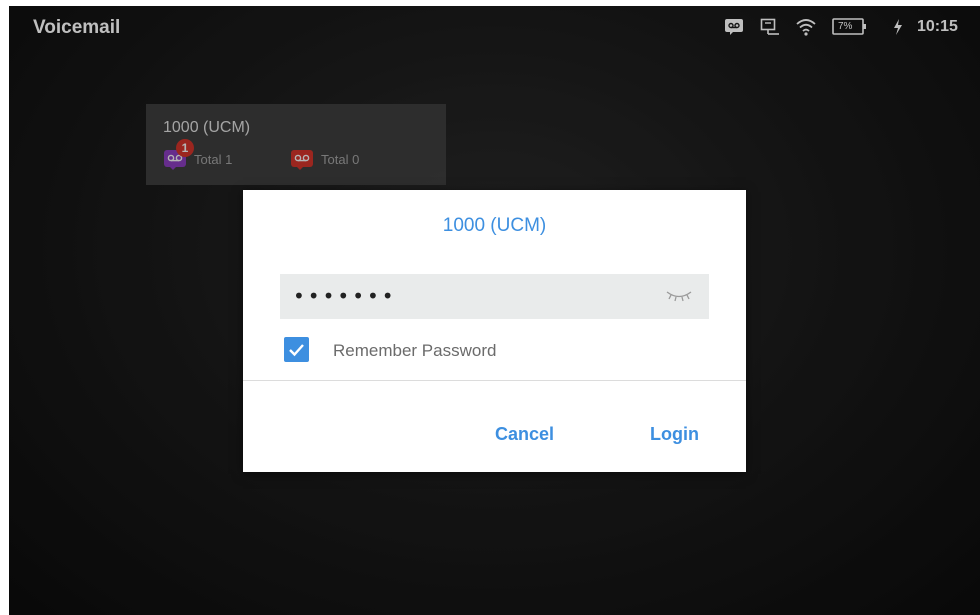 The width and height of the screenshot is (980, 615). Describe the element at coordinates (494, 380) in the screenshot. I see `dialog-divider` at that location.